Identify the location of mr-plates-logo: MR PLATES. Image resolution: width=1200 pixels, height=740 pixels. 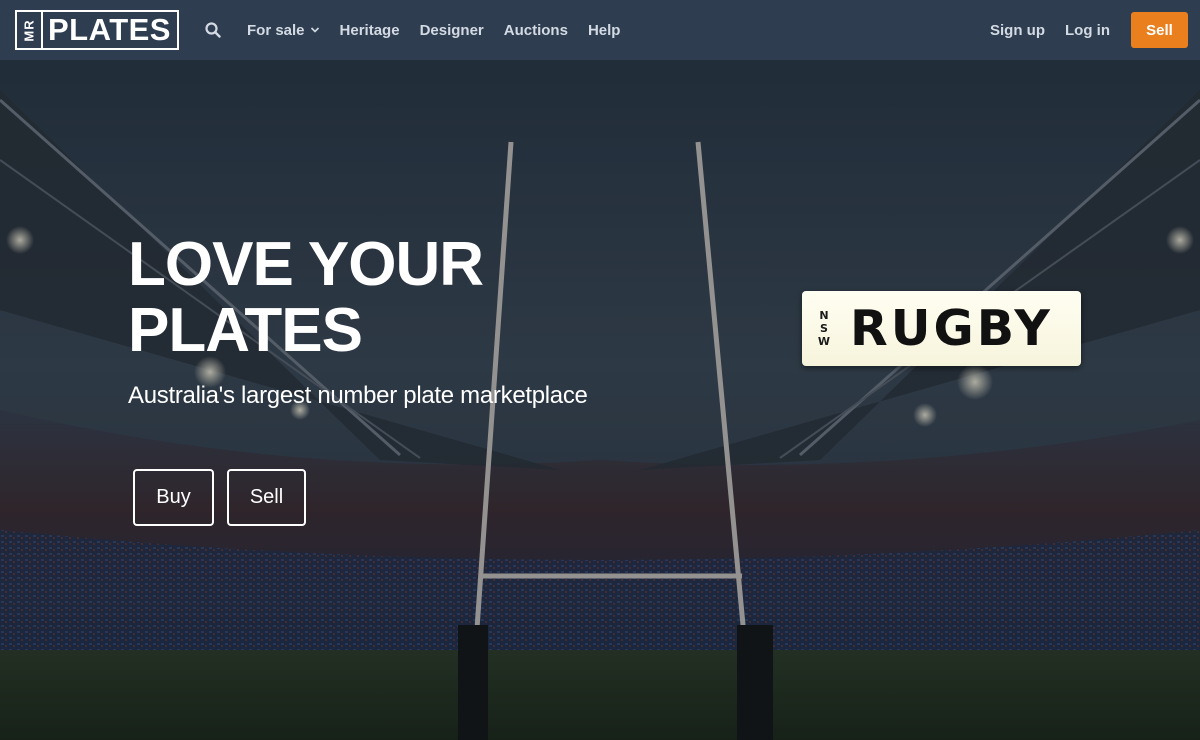
(97, 30).